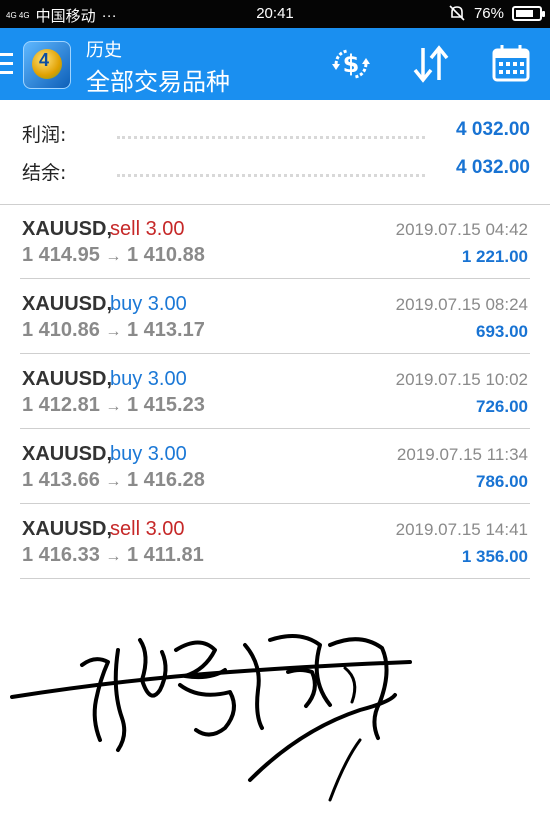 This screenshot has height=825, width=550. Describe the element at coordinates (461, 229) in the screenshot. I see `trade-time: 2019.07.15 04:42` at that location.